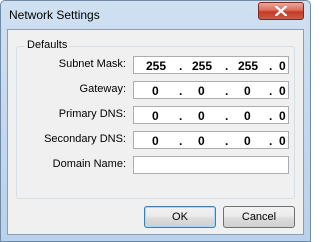  I want to click on close-icon, so click(281, 11).